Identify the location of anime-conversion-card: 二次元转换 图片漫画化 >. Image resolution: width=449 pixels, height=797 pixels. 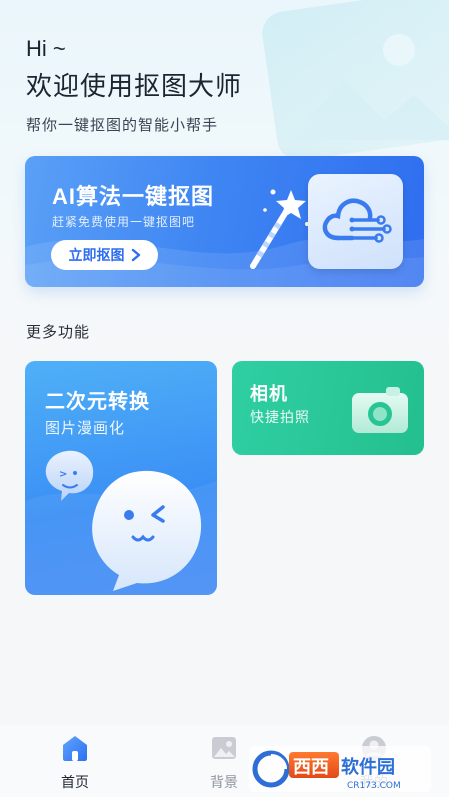
(121, 478).